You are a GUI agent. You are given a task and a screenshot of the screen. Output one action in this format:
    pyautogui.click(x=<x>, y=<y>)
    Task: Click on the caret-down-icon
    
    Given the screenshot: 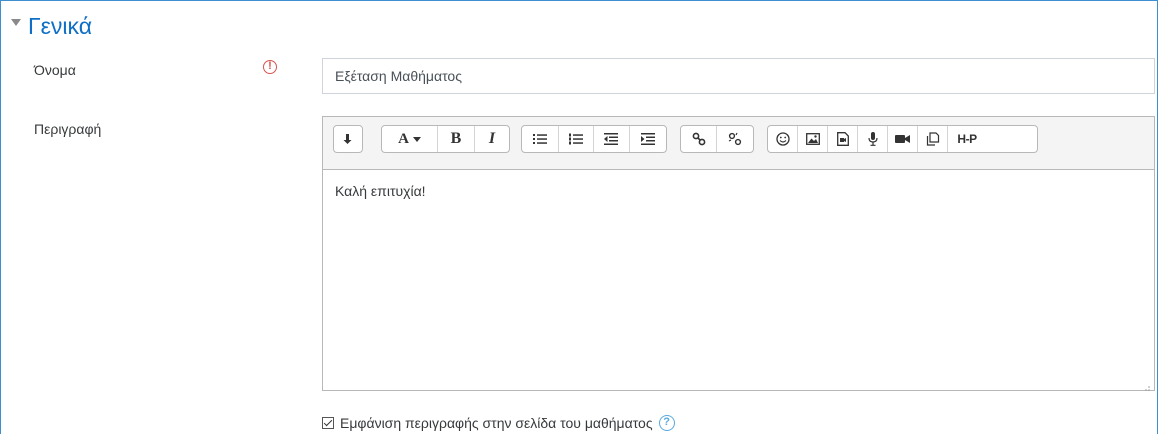 What is the action you would take?
    pyautogui.click(x=416, y=139)
    